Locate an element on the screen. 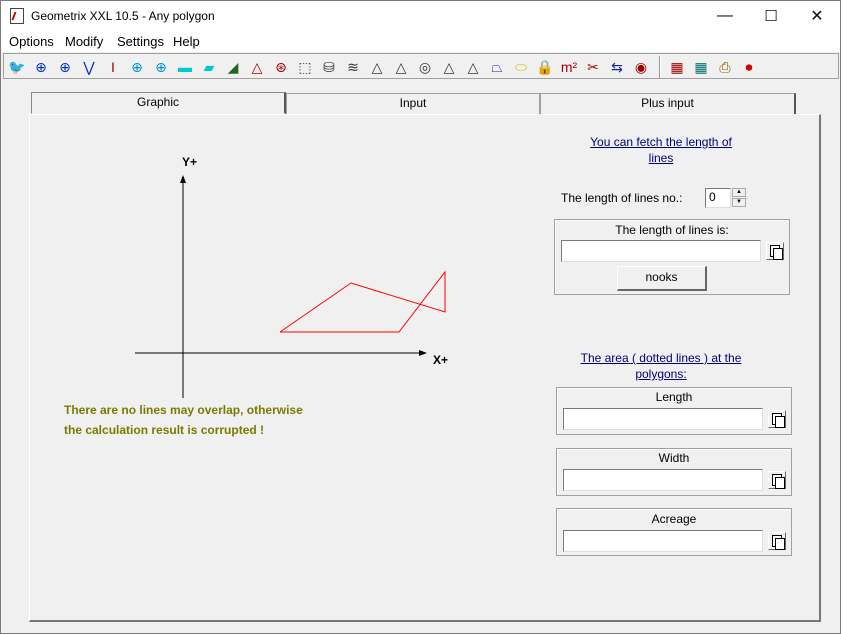  cone-2-icon: △ is located at coordinates (473, 67).